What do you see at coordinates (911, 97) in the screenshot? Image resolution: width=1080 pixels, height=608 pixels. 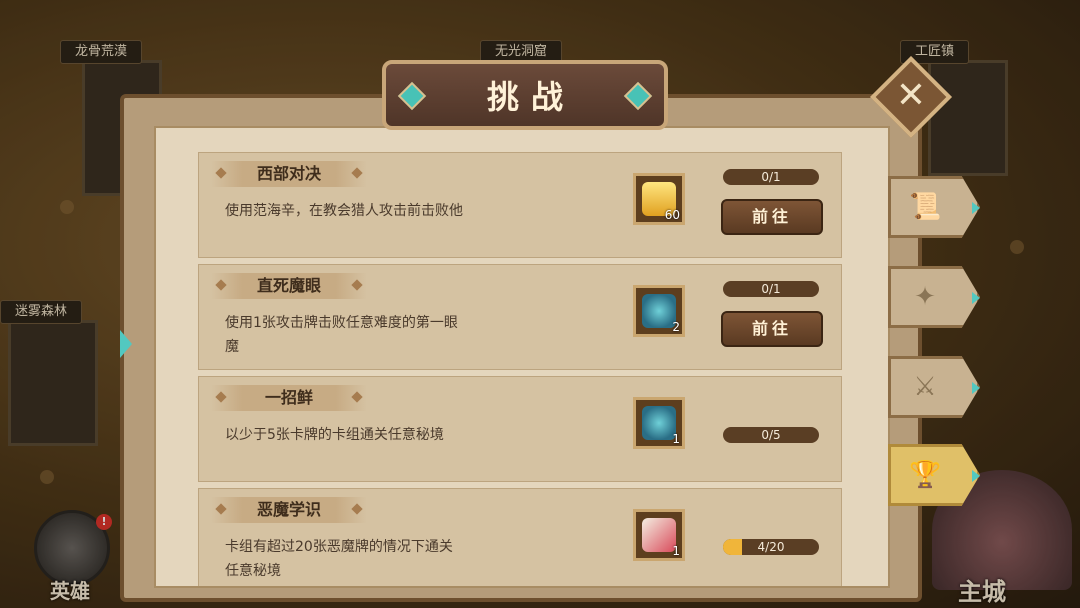 I see `close-icon: ✕` at bounding box center [911, 97].